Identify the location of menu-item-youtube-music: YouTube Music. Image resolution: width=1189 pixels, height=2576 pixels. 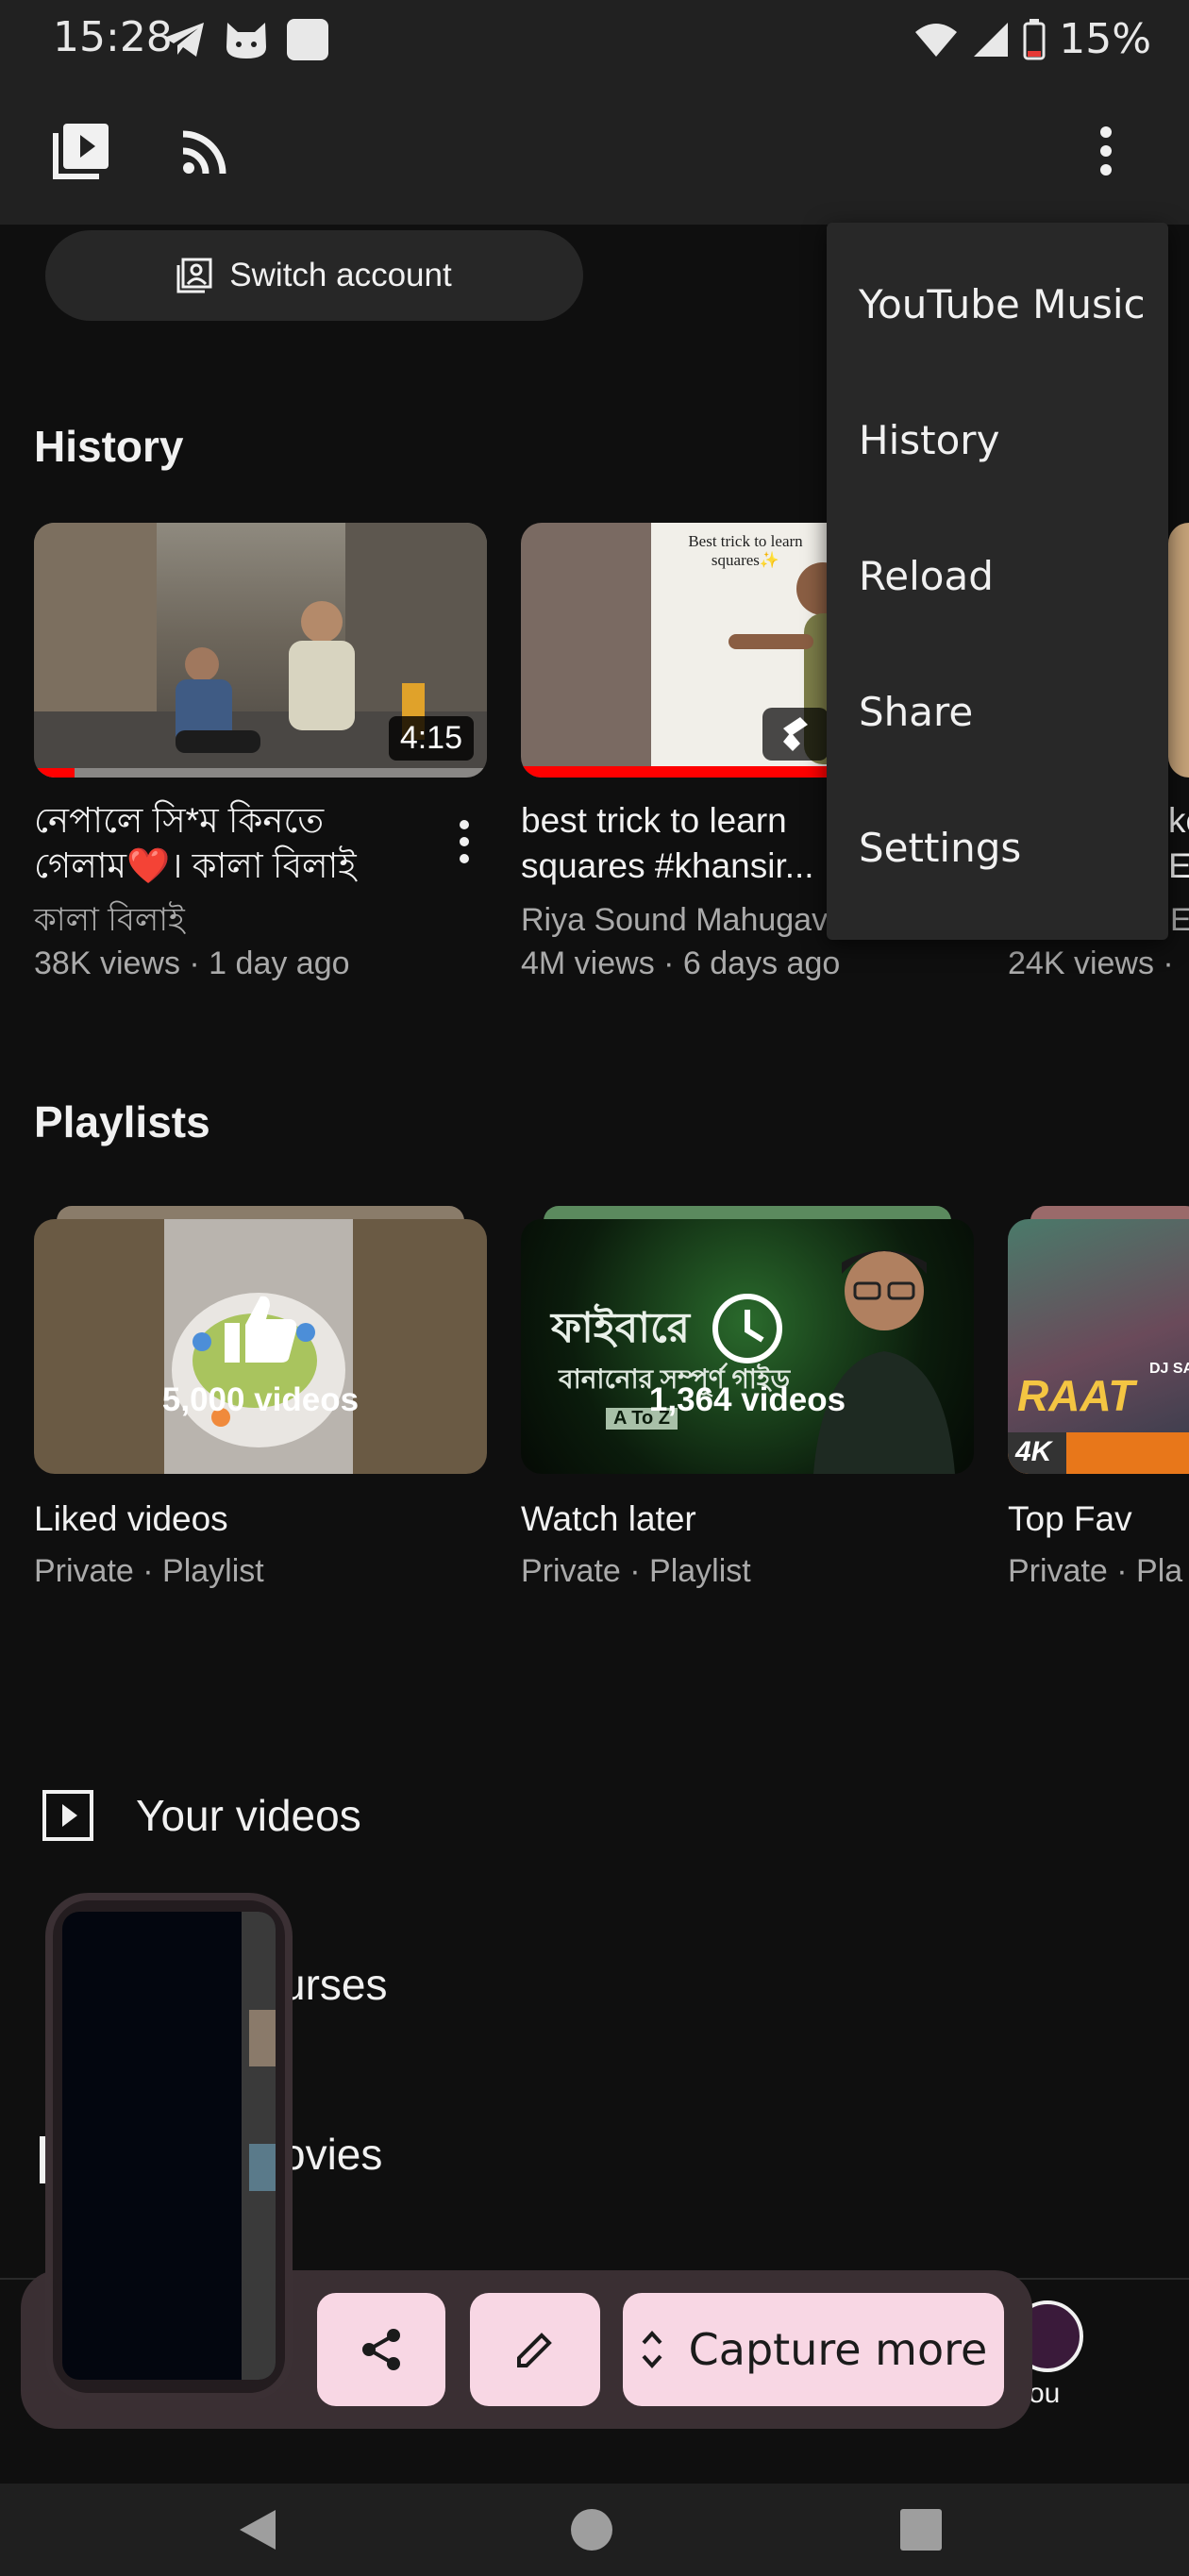
(1003, 304).